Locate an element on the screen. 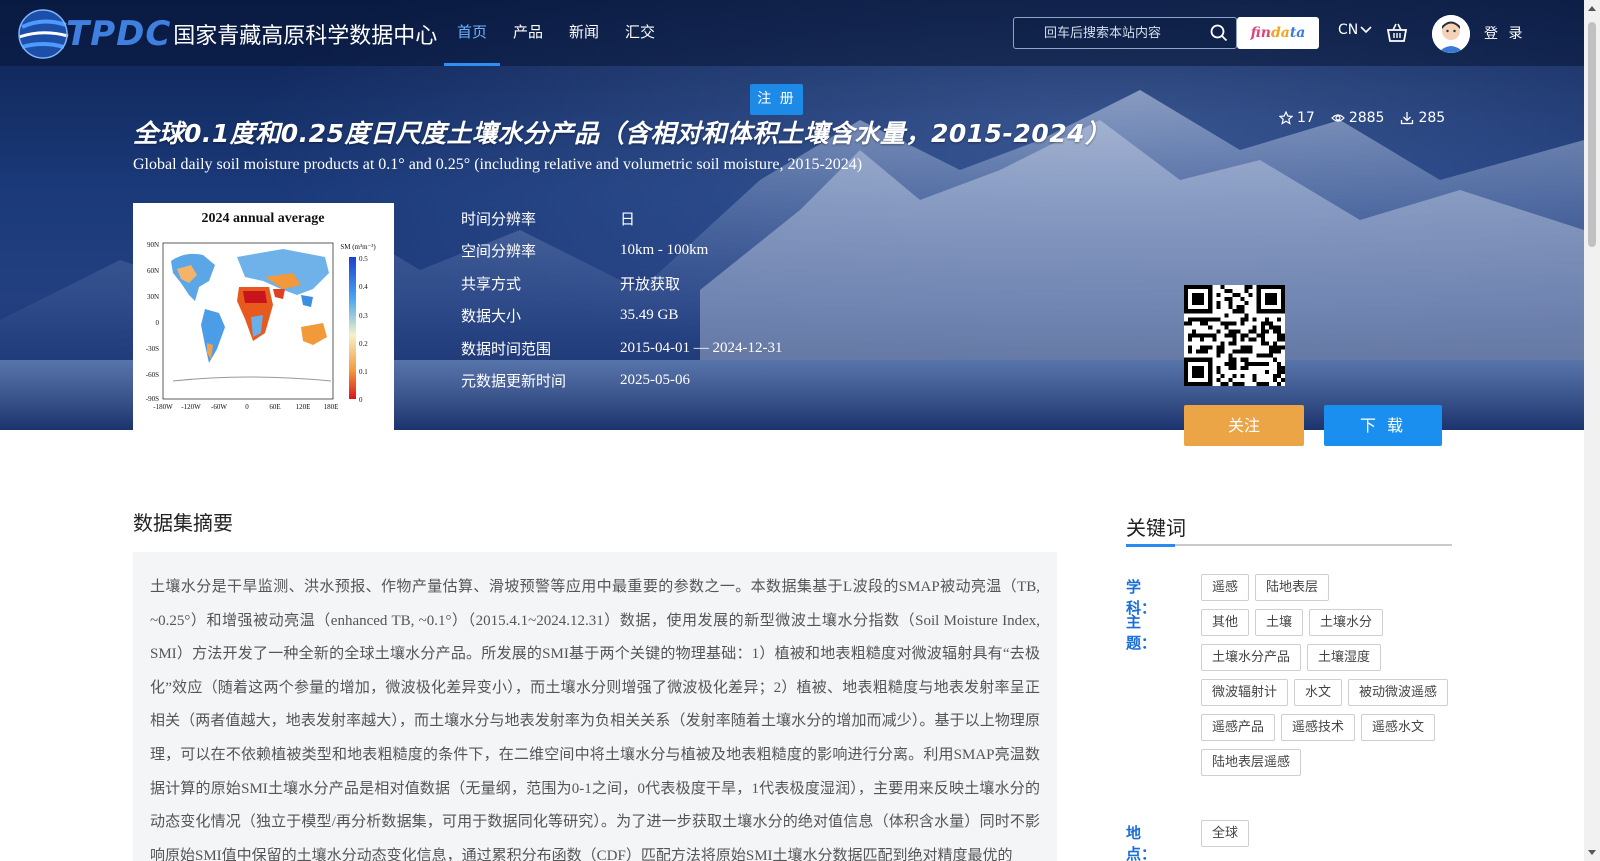  qr-code-image is located at coordinates (1234, 335).